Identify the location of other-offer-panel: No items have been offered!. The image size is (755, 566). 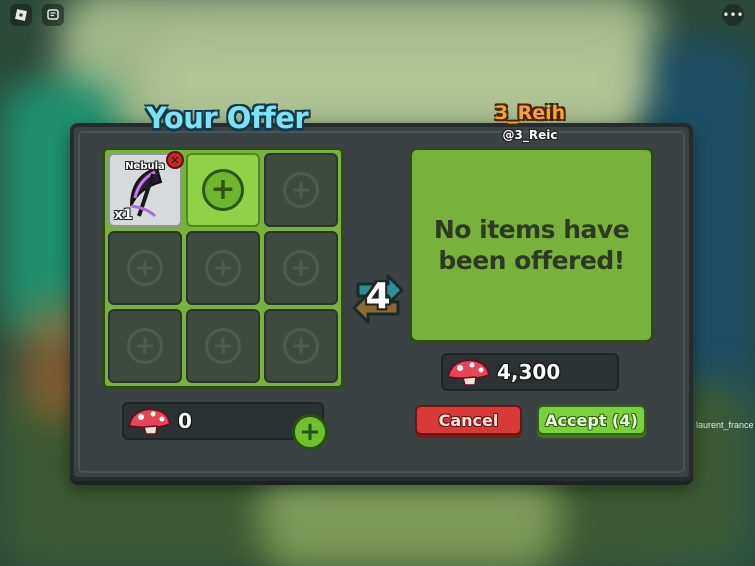
(531, 245).